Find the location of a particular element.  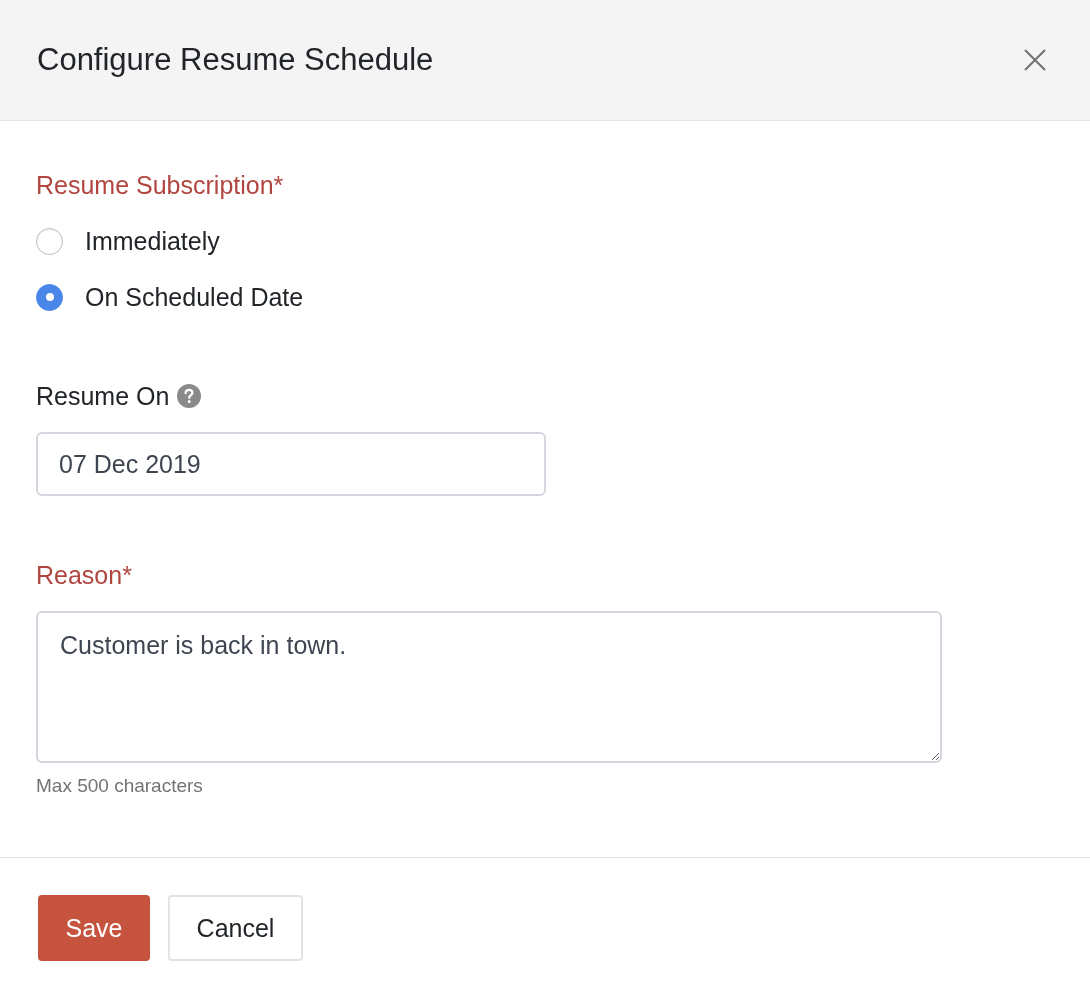

reason-text-area: Customer is back in town. is located at coordinates (489, 687).